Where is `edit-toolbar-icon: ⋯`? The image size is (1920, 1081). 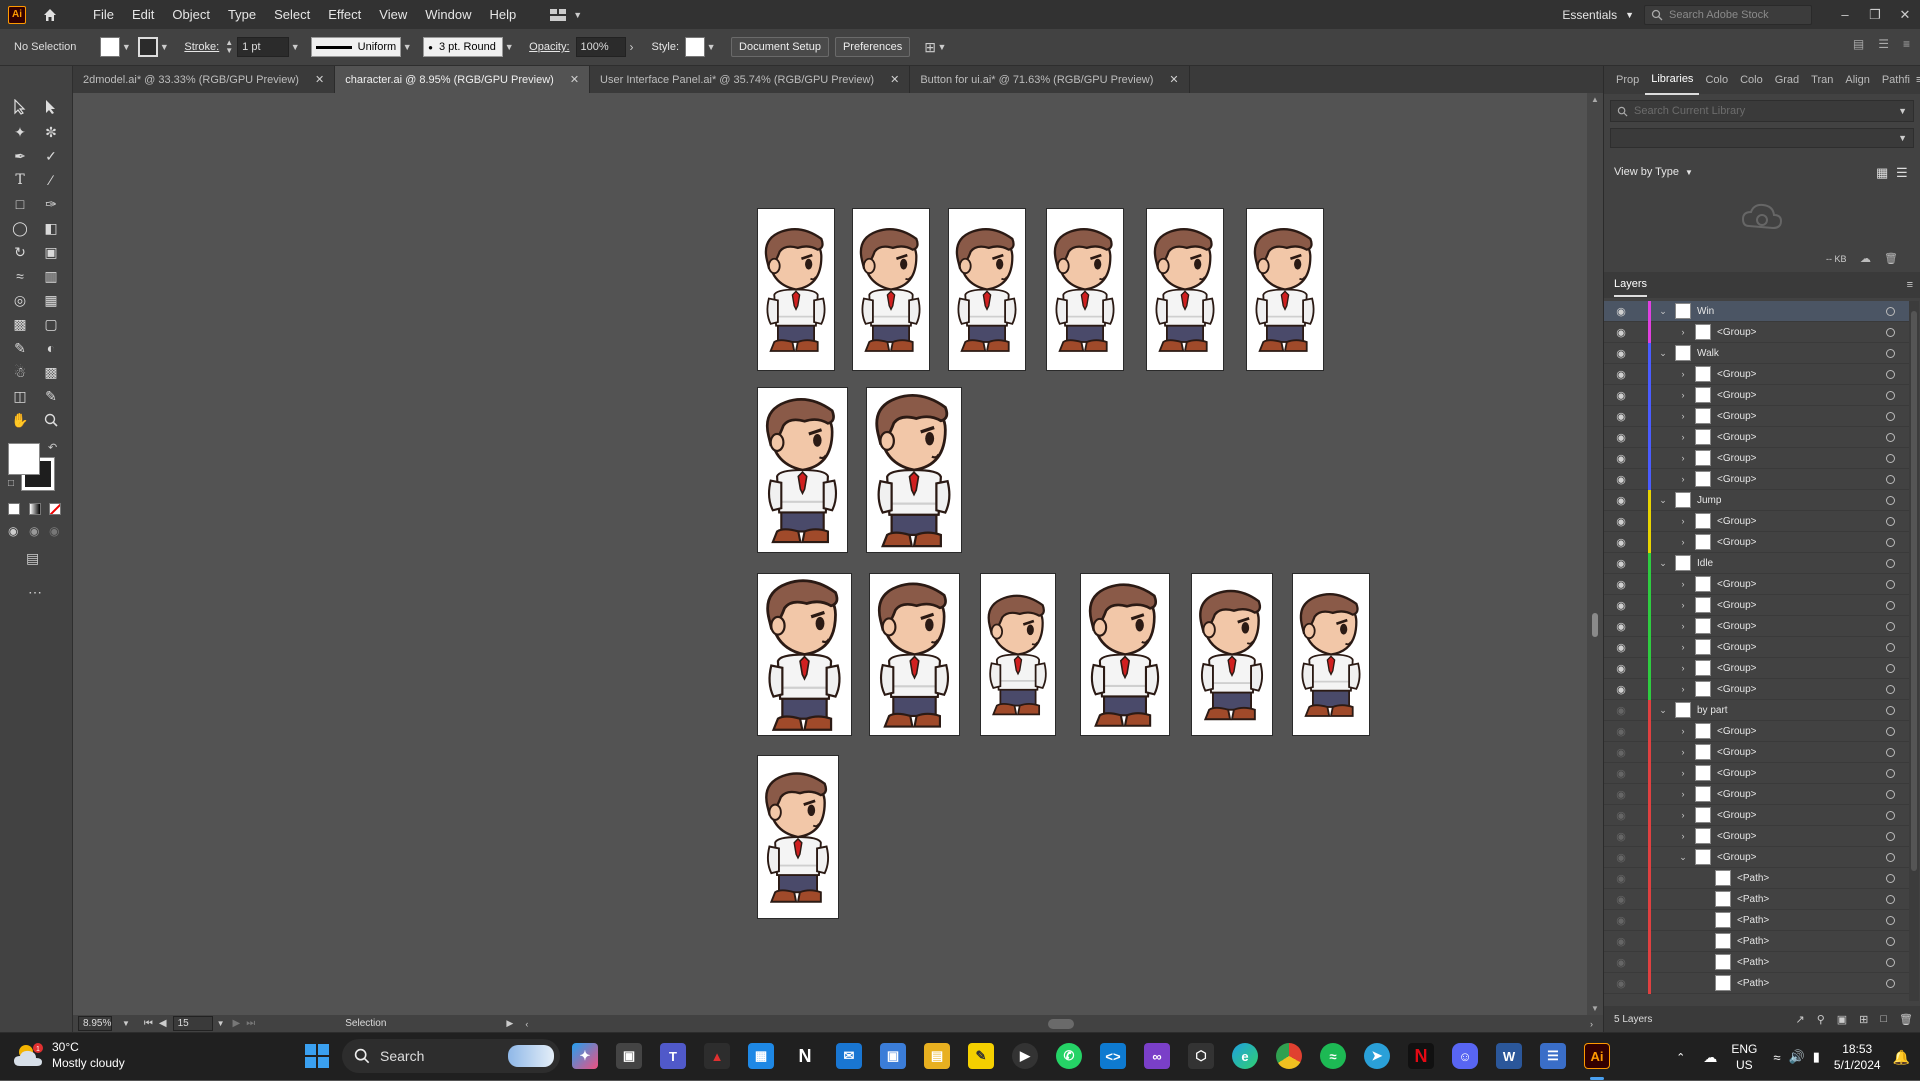
edit-toolbar-icon: ⋯ is located at coordinates (35, 592).